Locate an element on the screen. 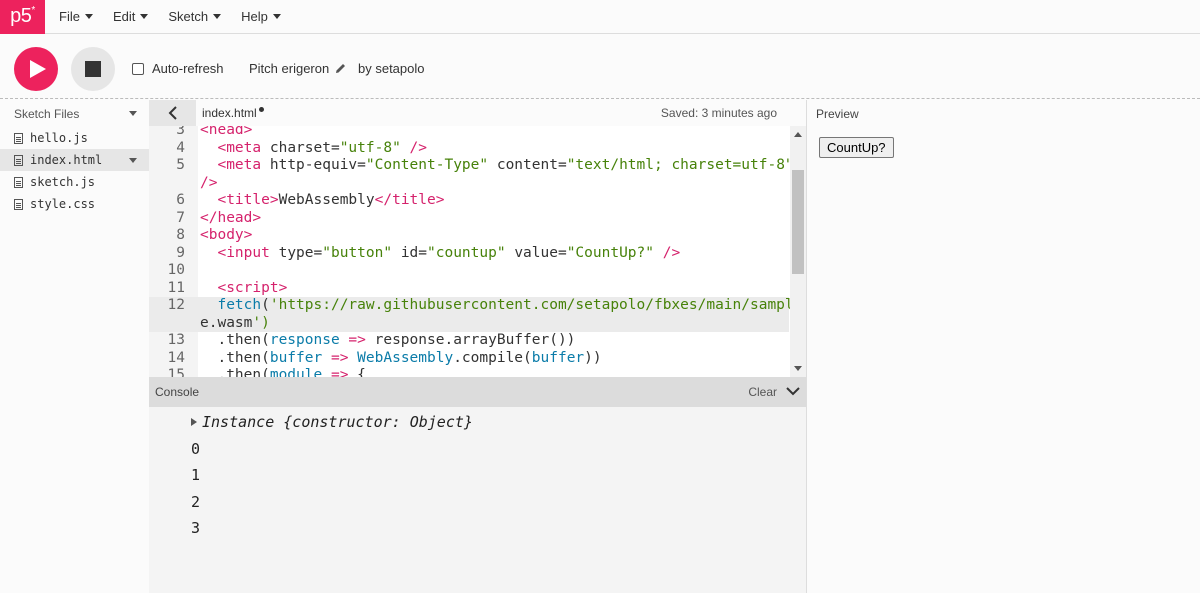  file-item-hello-js: hello.js is located at coordinates (74, 138).